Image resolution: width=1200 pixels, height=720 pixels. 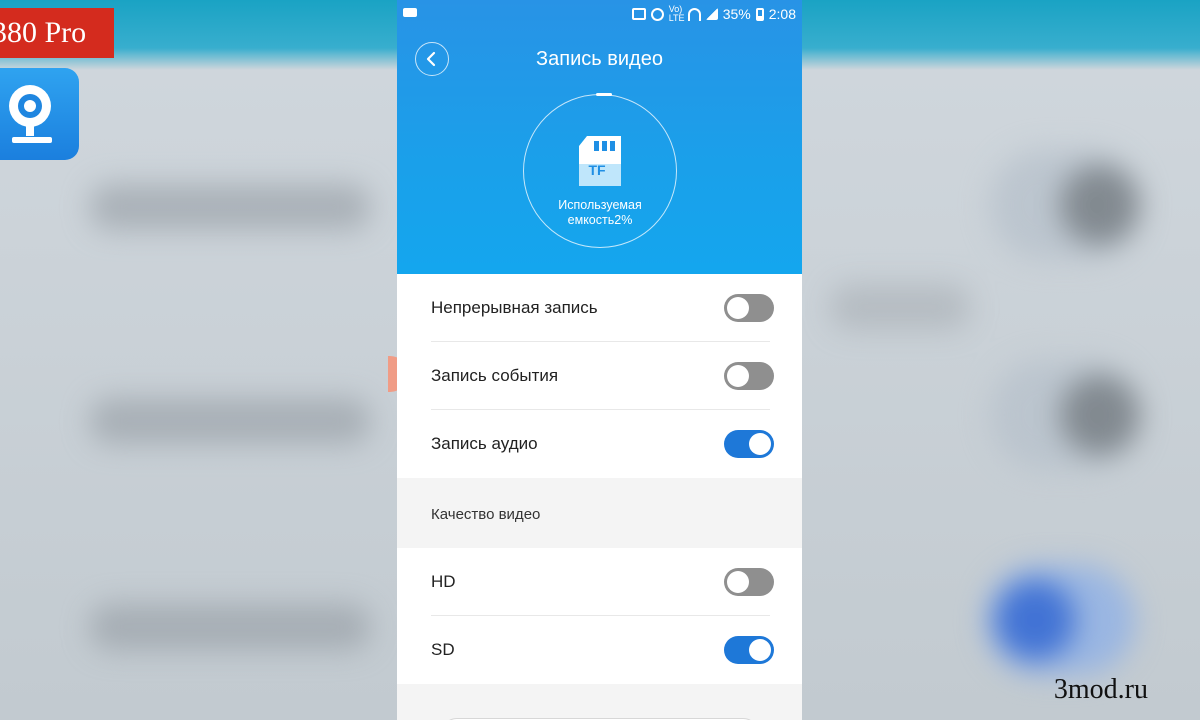 What do you see at coordinates (599, 702) in the screenshot?
I see `bottom-area` at bounding box center [599, 702].